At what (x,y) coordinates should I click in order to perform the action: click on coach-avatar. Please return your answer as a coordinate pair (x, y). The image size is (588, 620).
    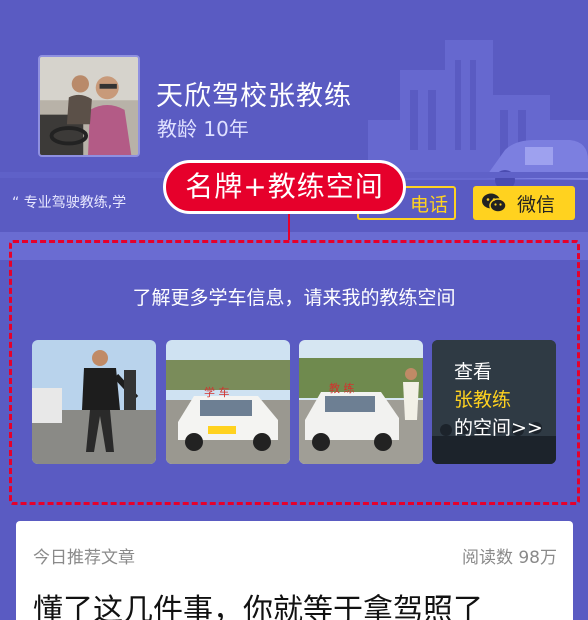
    Looking at the image, I should click on (89, 106).